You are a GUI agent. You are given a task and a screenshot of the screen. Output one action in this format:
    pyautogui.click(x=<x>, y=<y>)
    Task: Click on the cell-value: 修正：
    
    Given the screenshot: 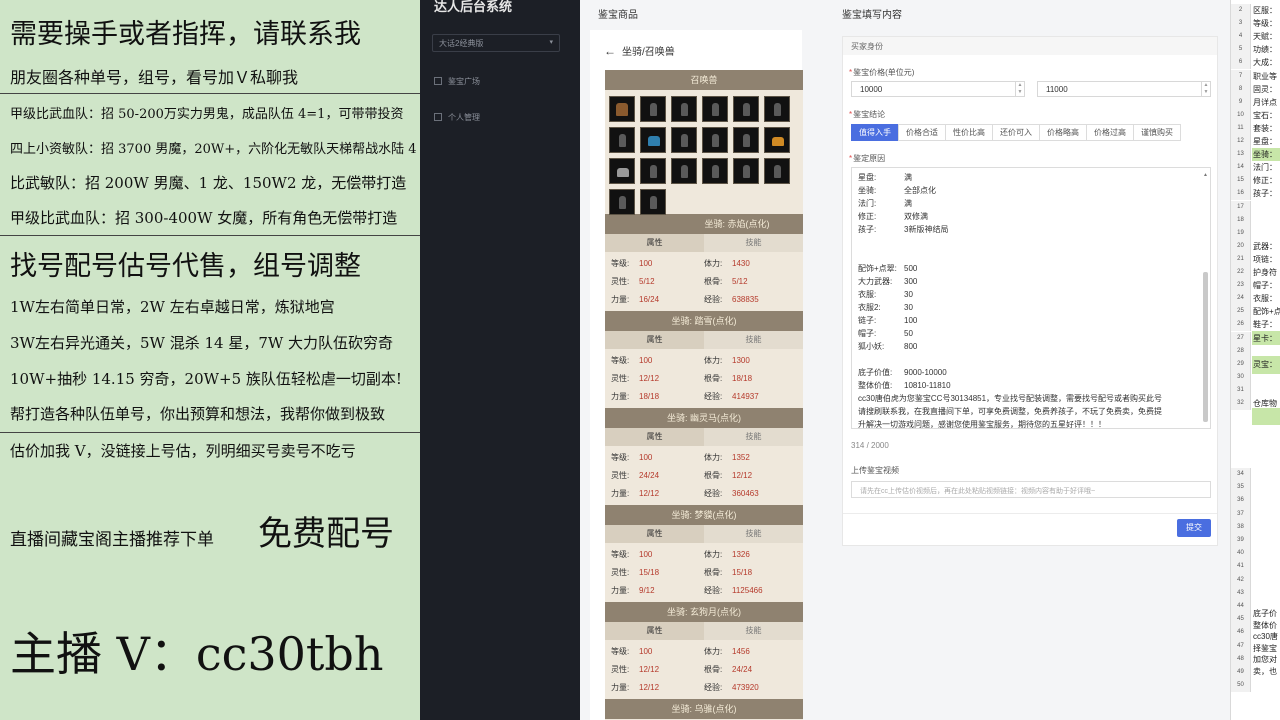 What is the action you would take?
    pyautogui.click(x=1265, y=180)
    